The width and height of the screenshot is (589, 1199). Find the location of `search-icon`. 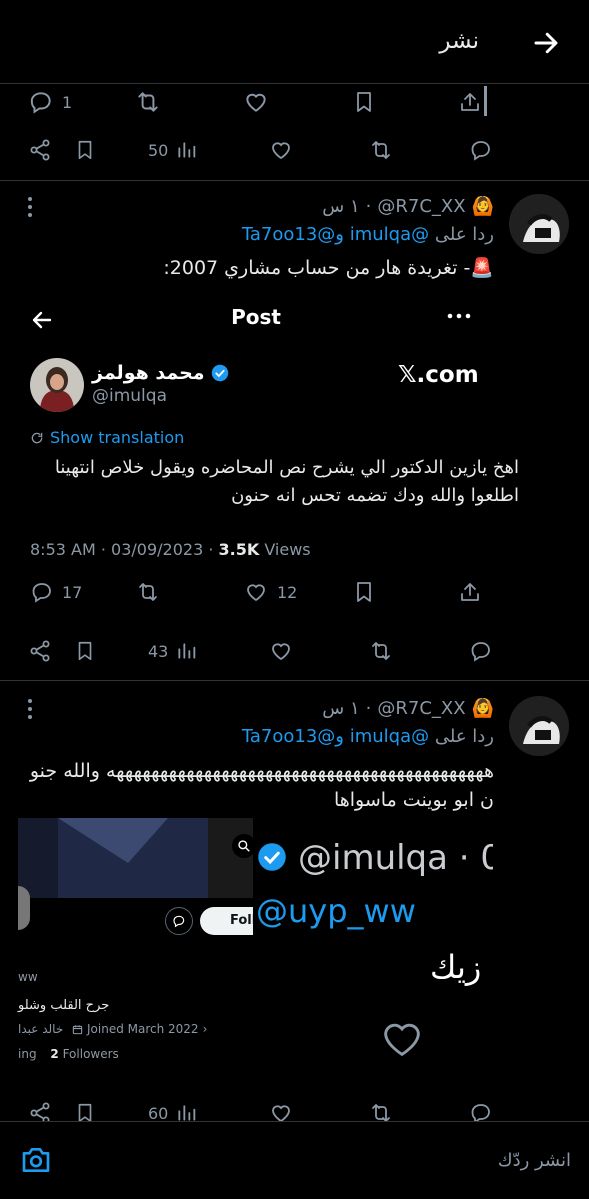

search-icon is located at coordinates (242, 846).